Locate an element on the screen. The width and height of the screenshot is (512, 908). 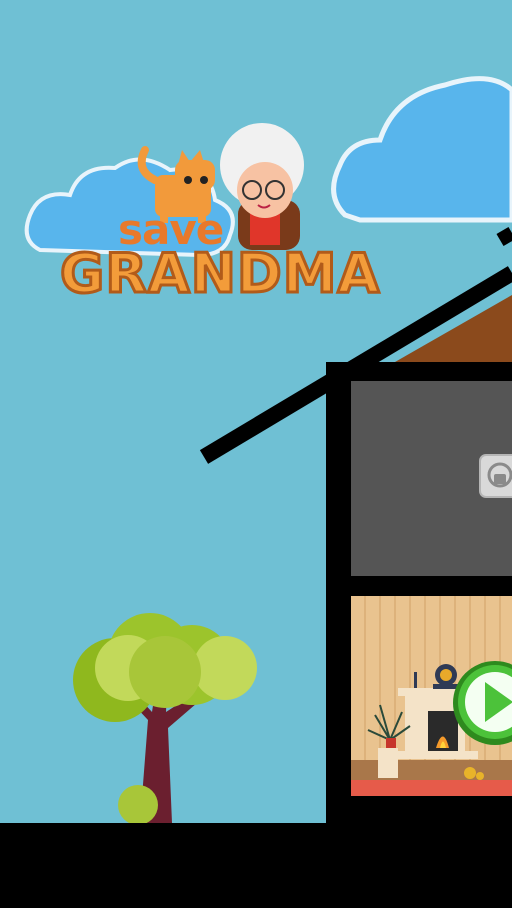
locked-level-button is located at coordinates (495, 476).